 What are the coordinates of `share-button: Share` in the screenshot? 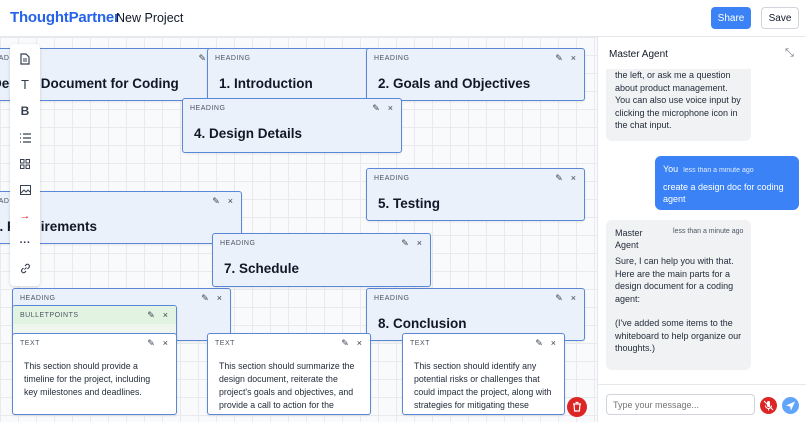 It's located at (731, 18).